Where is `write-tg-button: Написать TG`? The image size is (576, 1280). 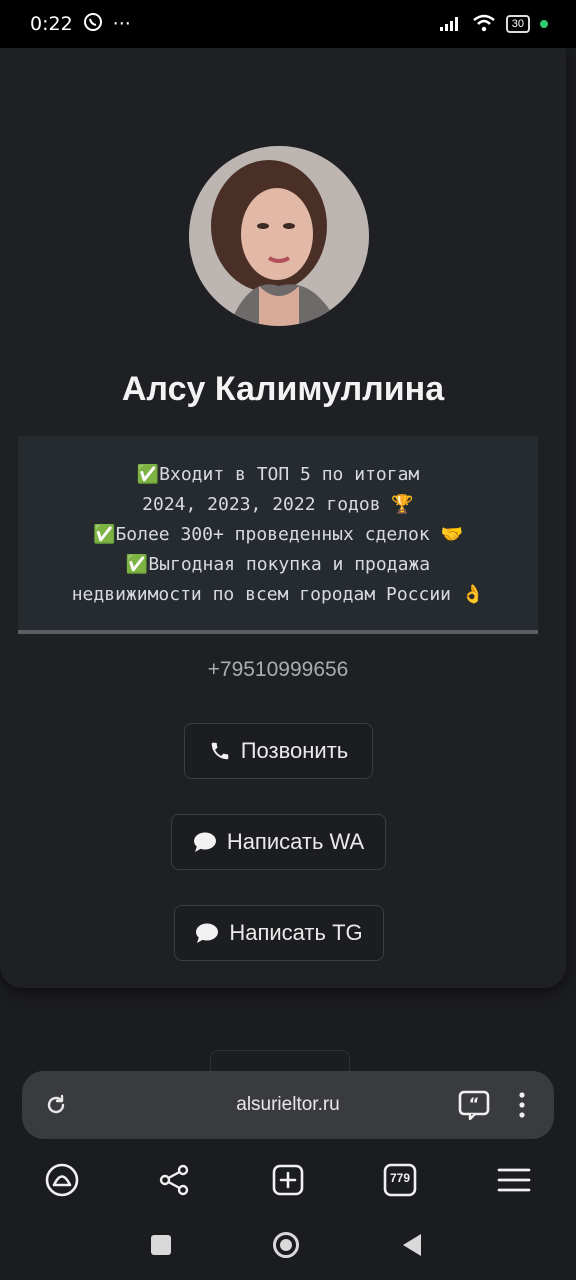
write-tg-button: Написать TG is located at coordinates (279, 933).